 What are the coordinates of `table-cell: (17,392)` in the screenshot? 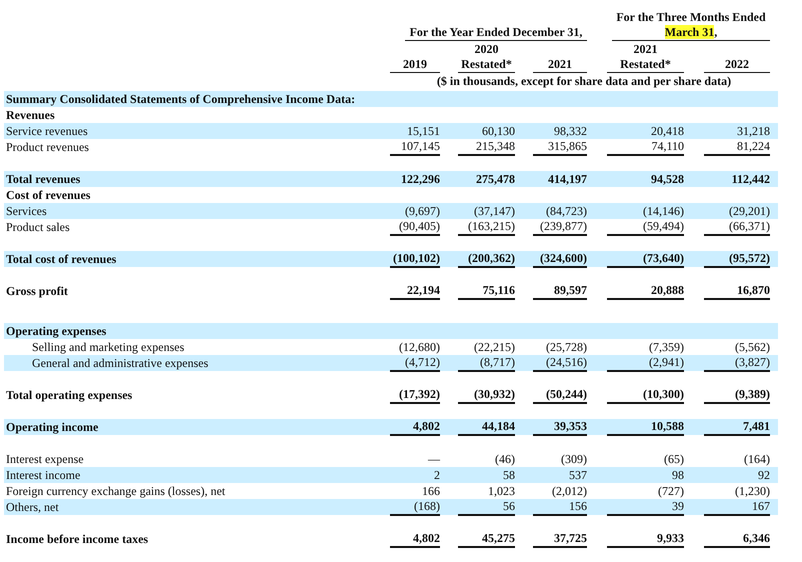 It's located at (415, 395).